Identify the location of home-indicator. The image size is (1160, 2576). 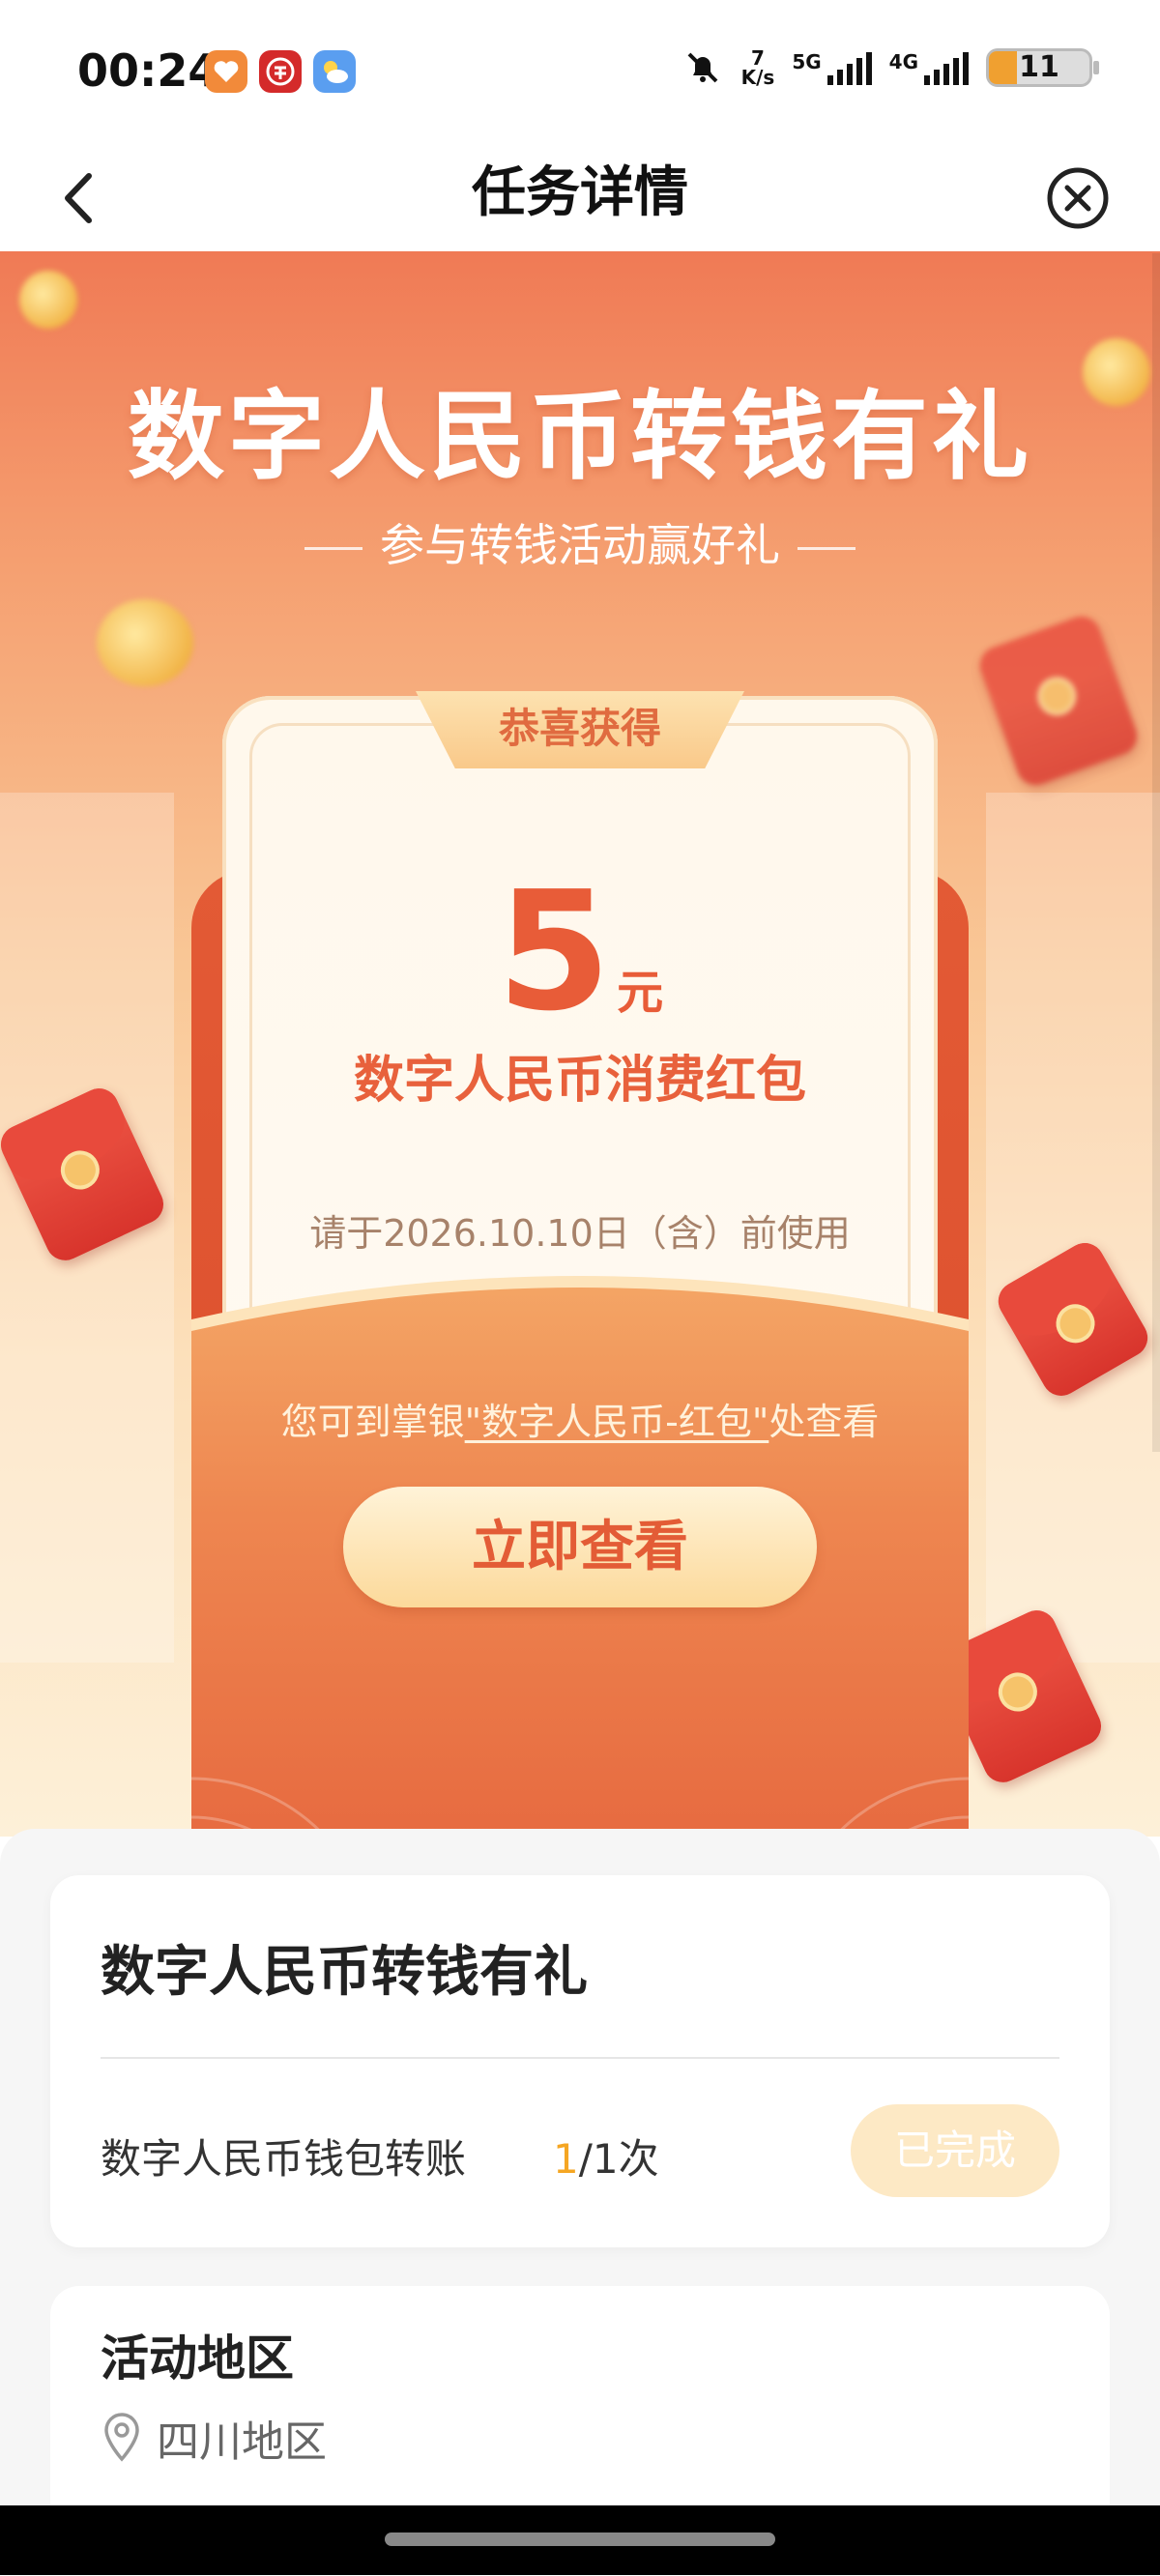
(580, 2539).